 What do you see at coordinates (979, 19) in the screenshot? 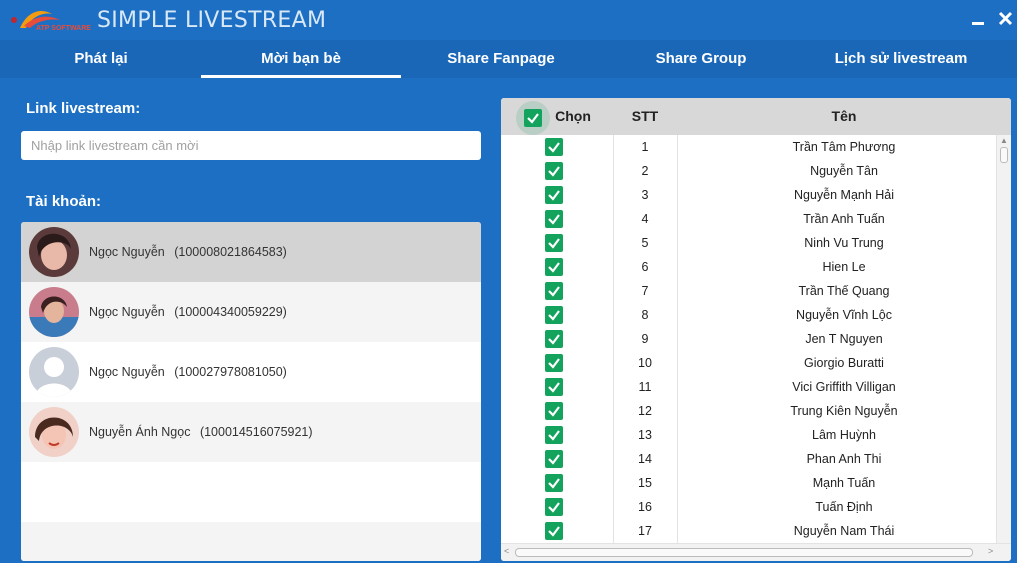
I see `minimize-icon` at bounding box center [979, 19].